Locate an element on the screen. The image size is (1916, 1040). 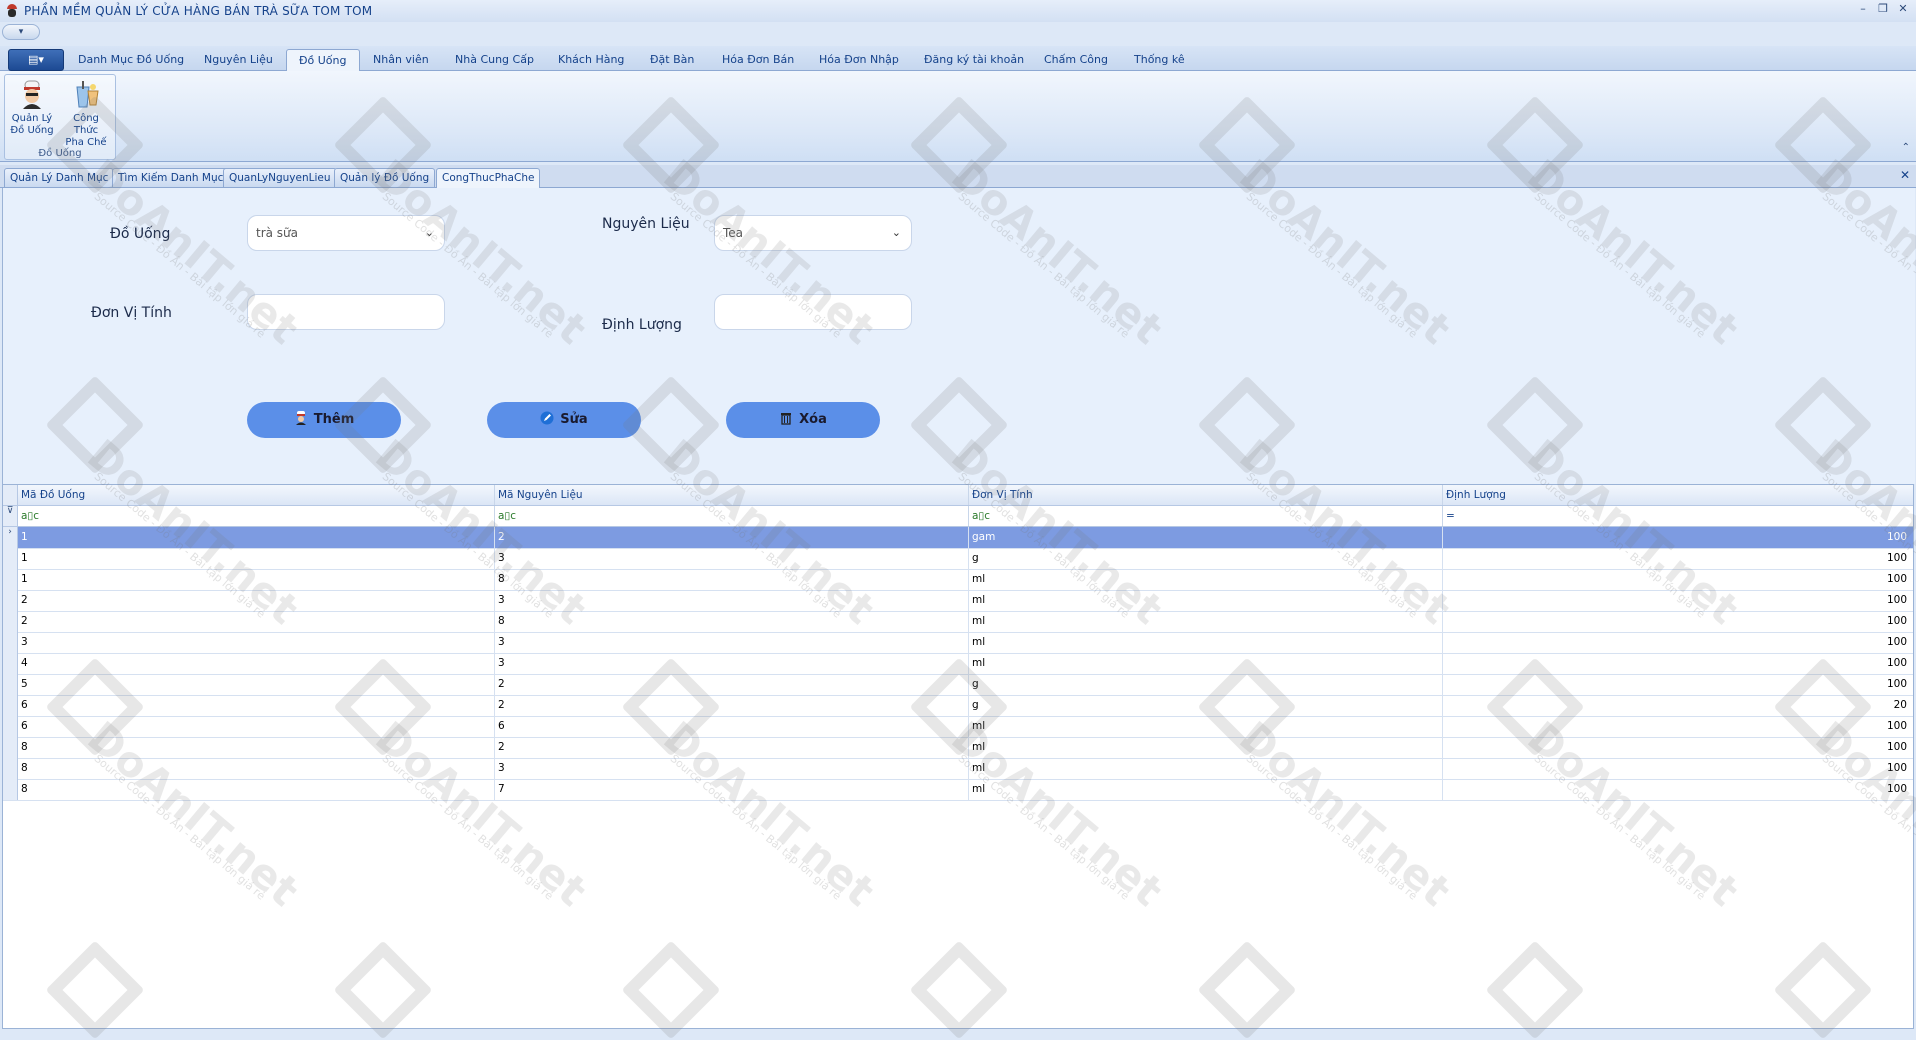
tab-khach-hang: Khách Hàng is located at coordinates (591, 59).